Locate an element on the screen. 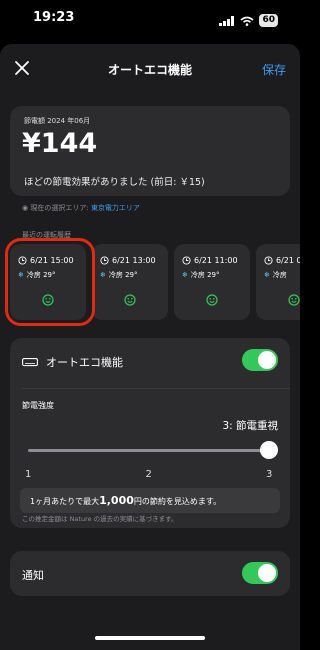 The image size is (320, 650). savings-amount: ¥144 is located at coordinates (60, 143).